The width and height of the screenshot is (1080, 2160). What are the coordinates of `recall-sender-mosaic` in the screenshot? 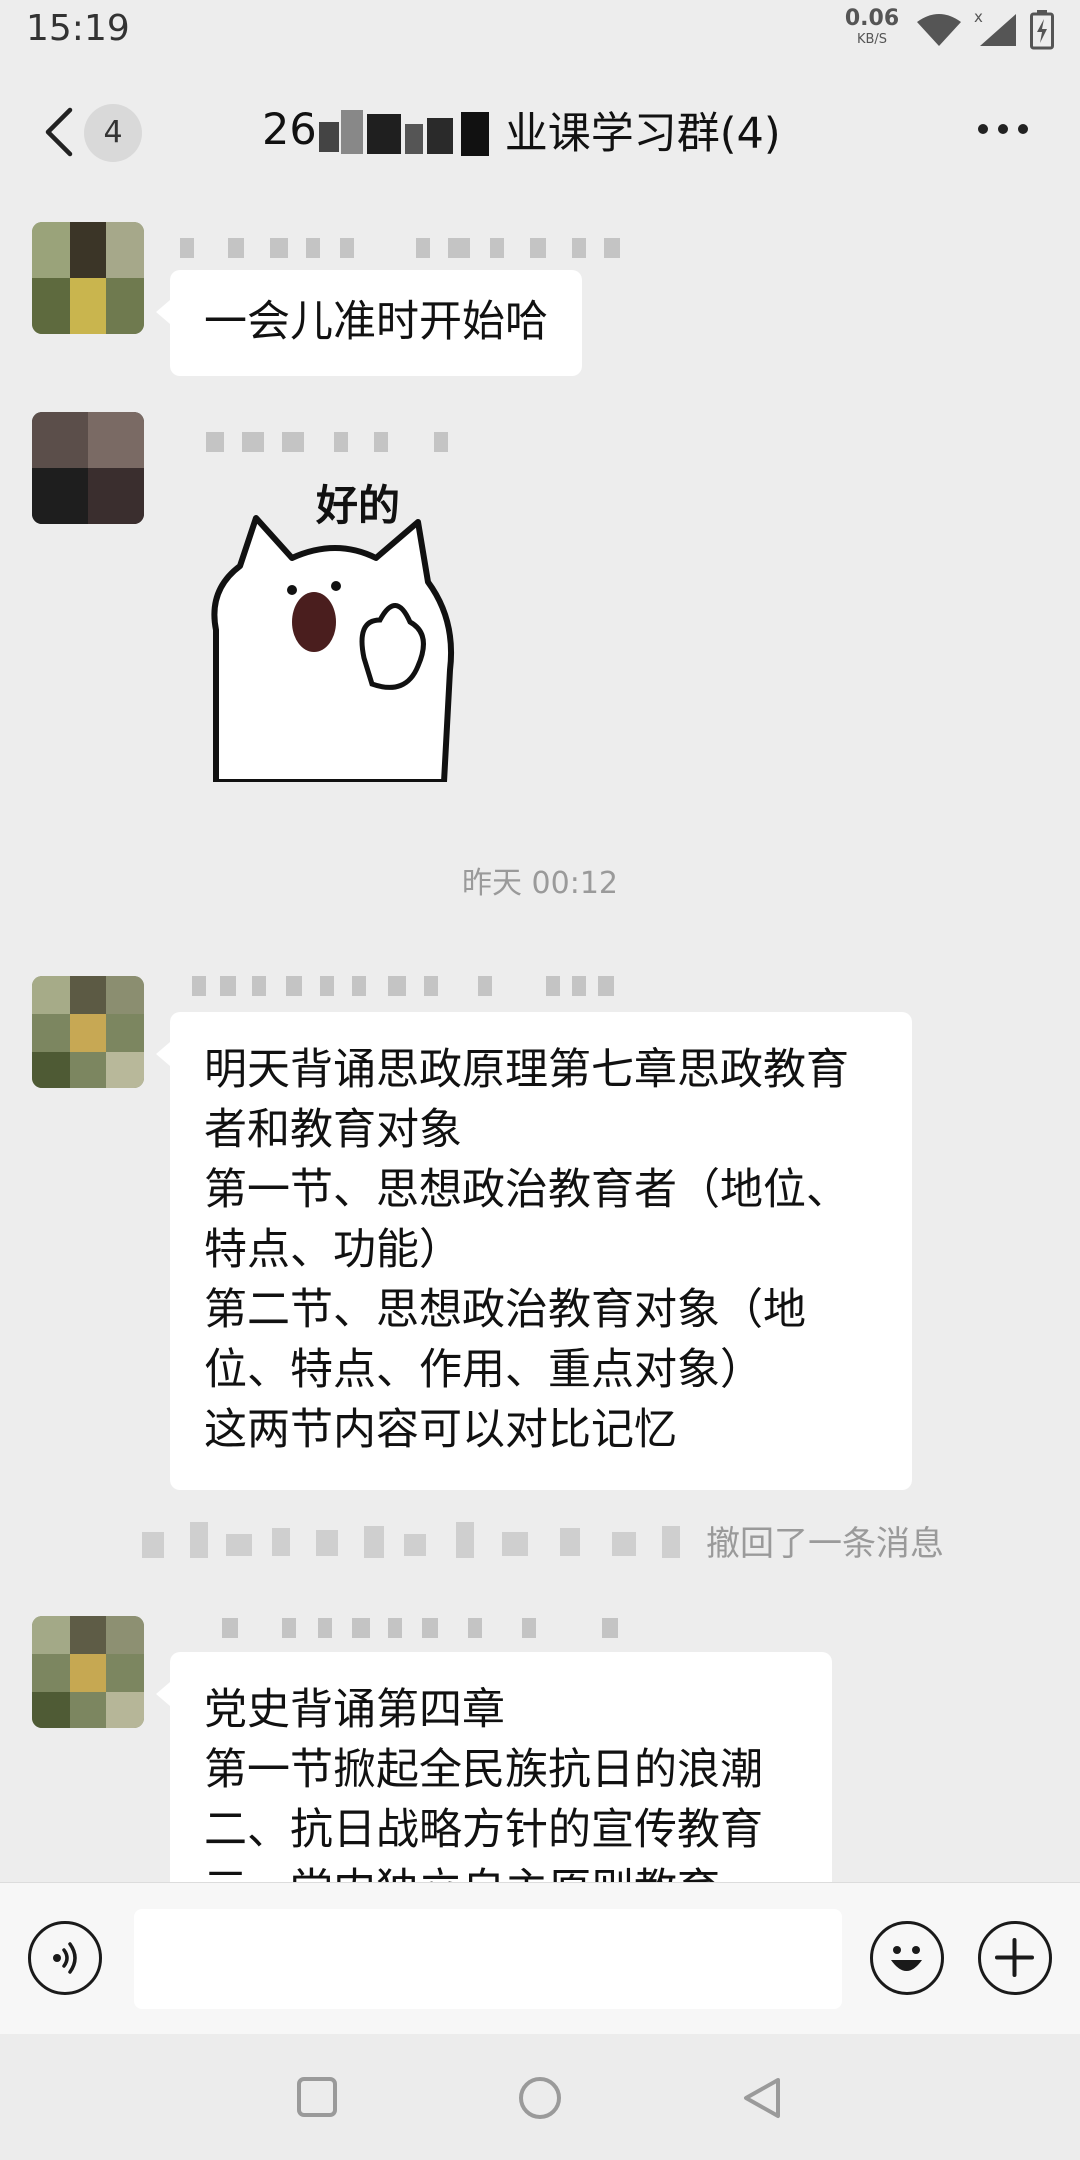 It's located at (422, 1544).